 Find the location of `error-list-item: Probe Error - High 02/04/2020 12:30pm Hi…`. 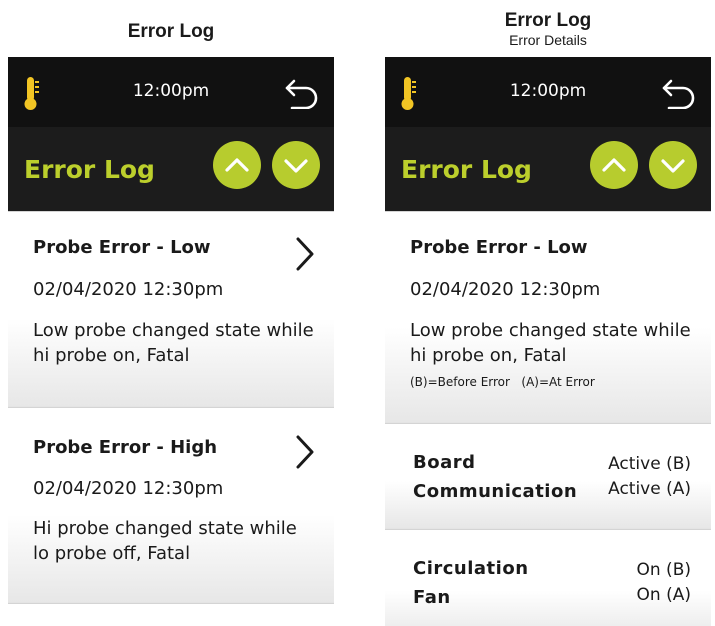

error-list-item: Probe Error - High 02/04/2020 12:30pm Hi… is located at coordinates (171, 504).